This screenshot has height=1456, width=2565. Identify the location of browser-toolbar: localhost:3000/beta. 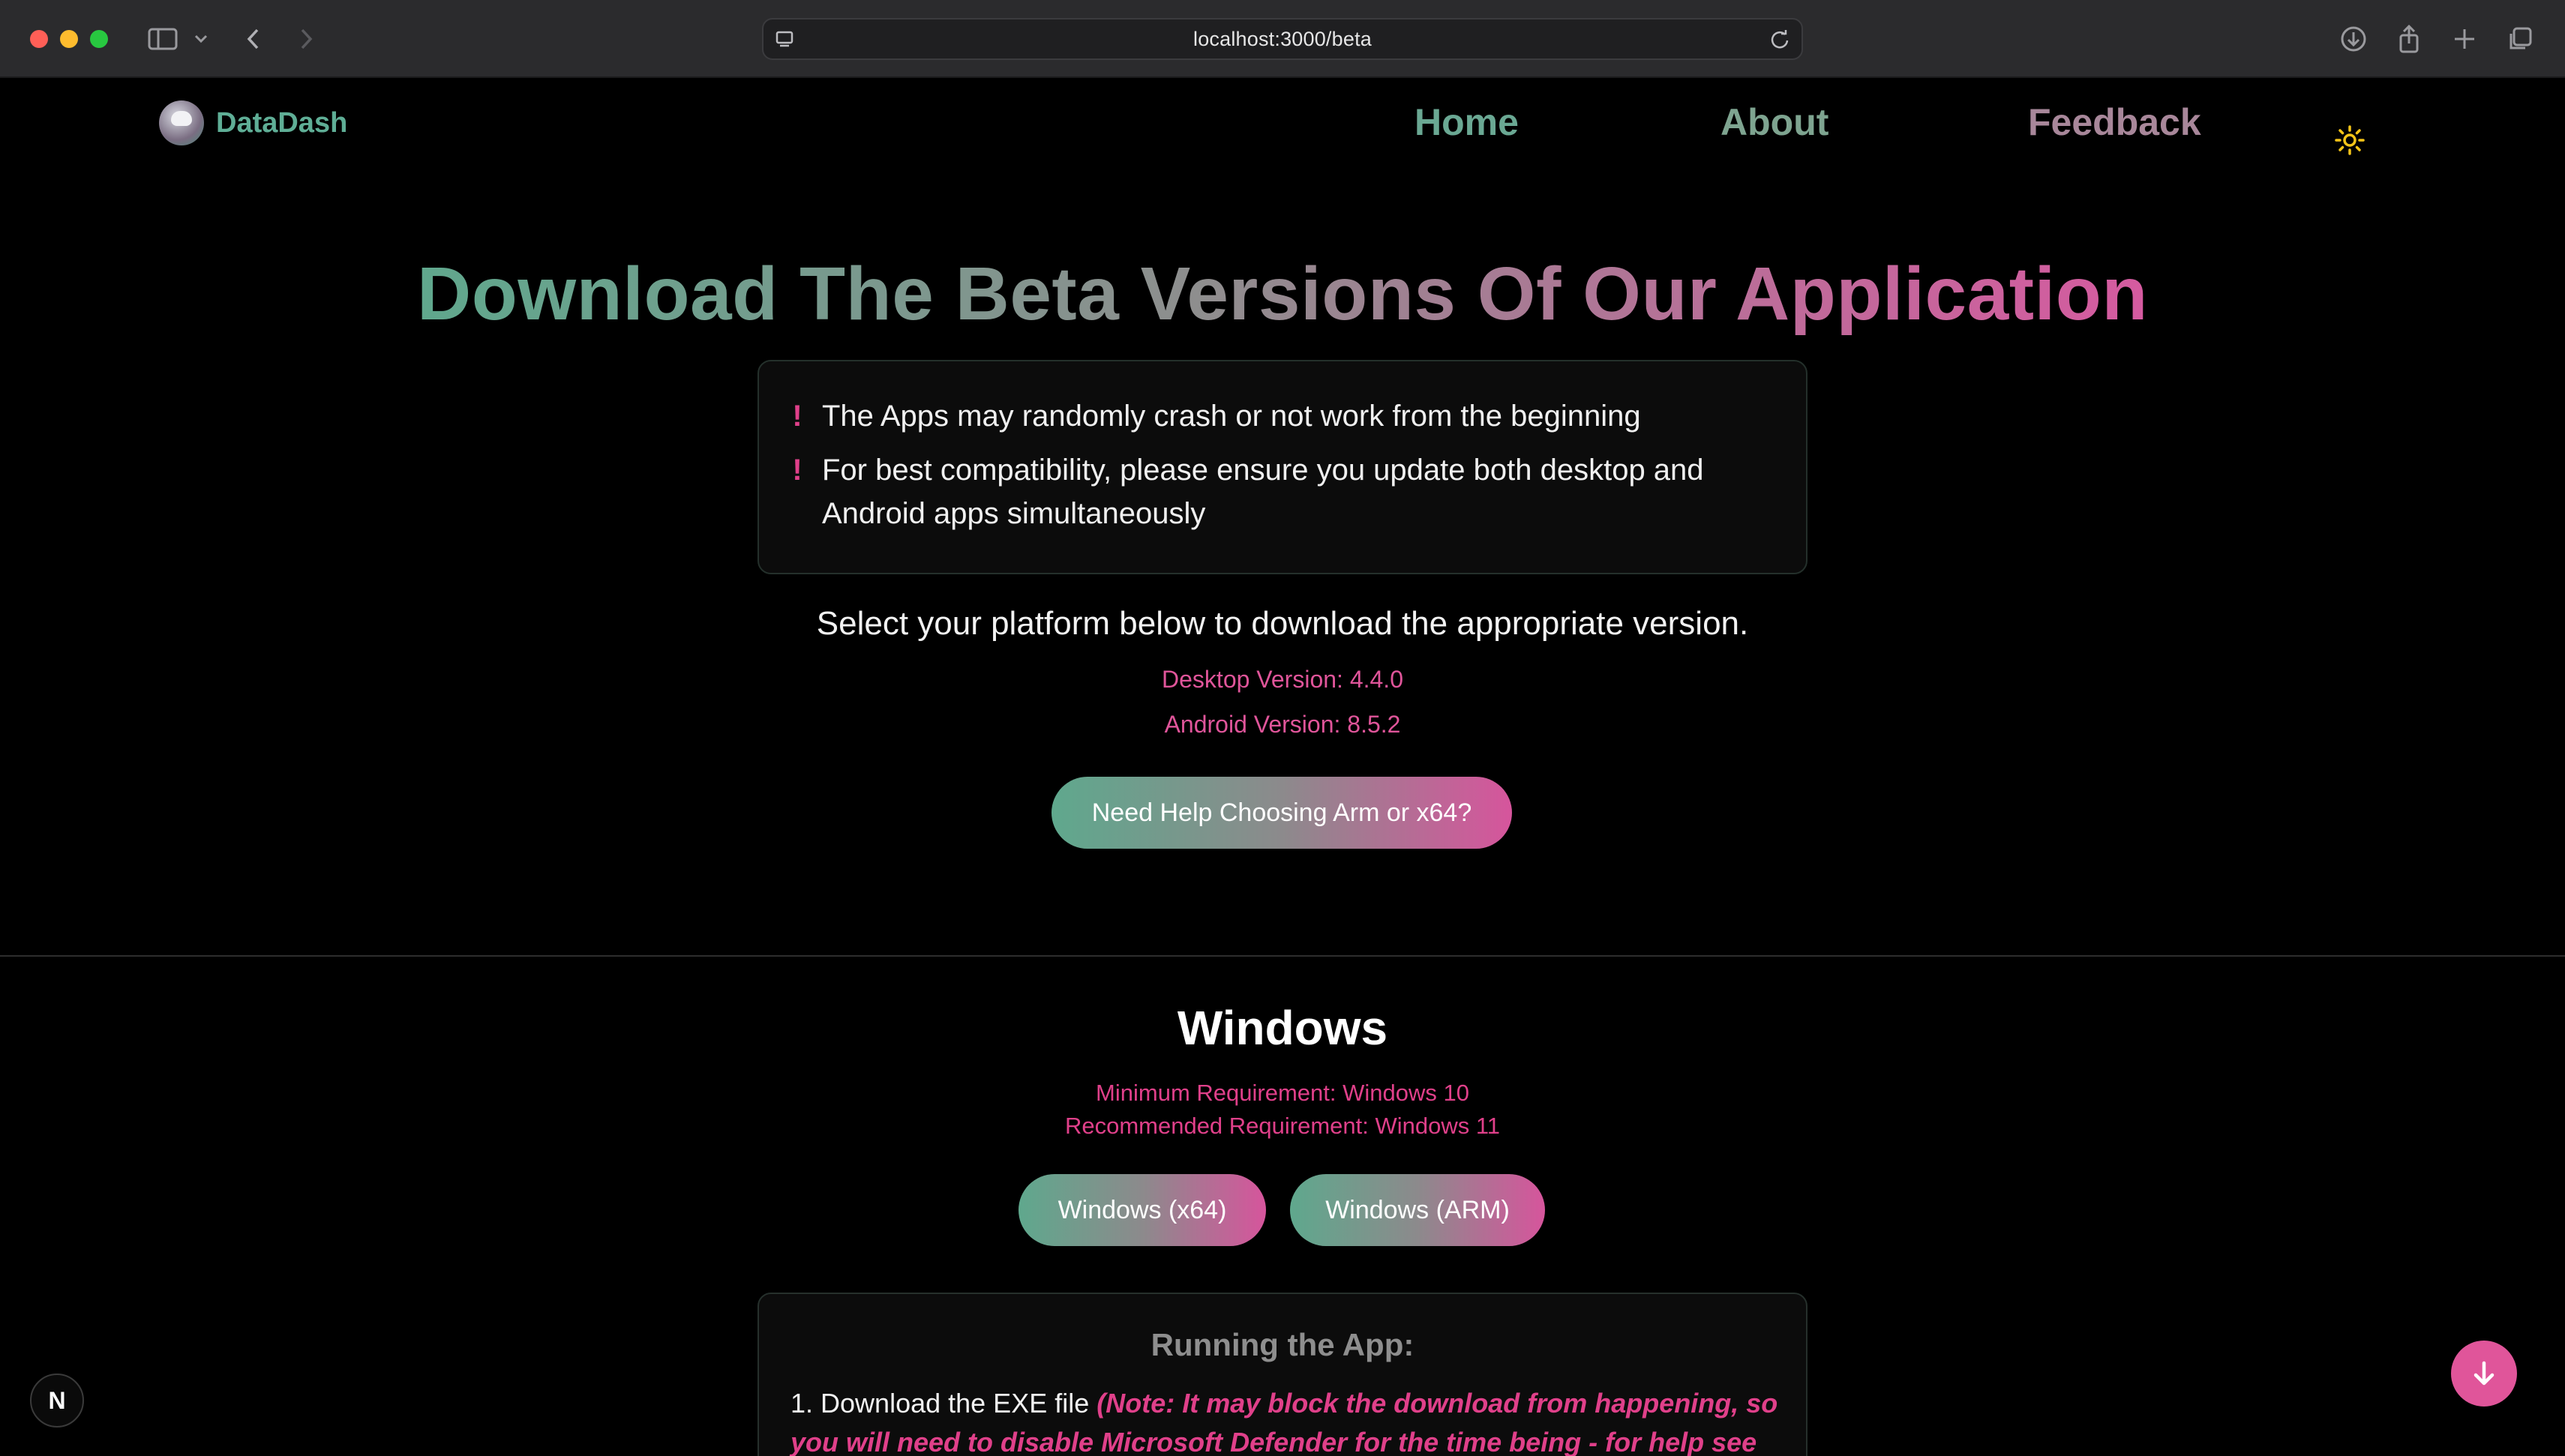
(1282, 39).